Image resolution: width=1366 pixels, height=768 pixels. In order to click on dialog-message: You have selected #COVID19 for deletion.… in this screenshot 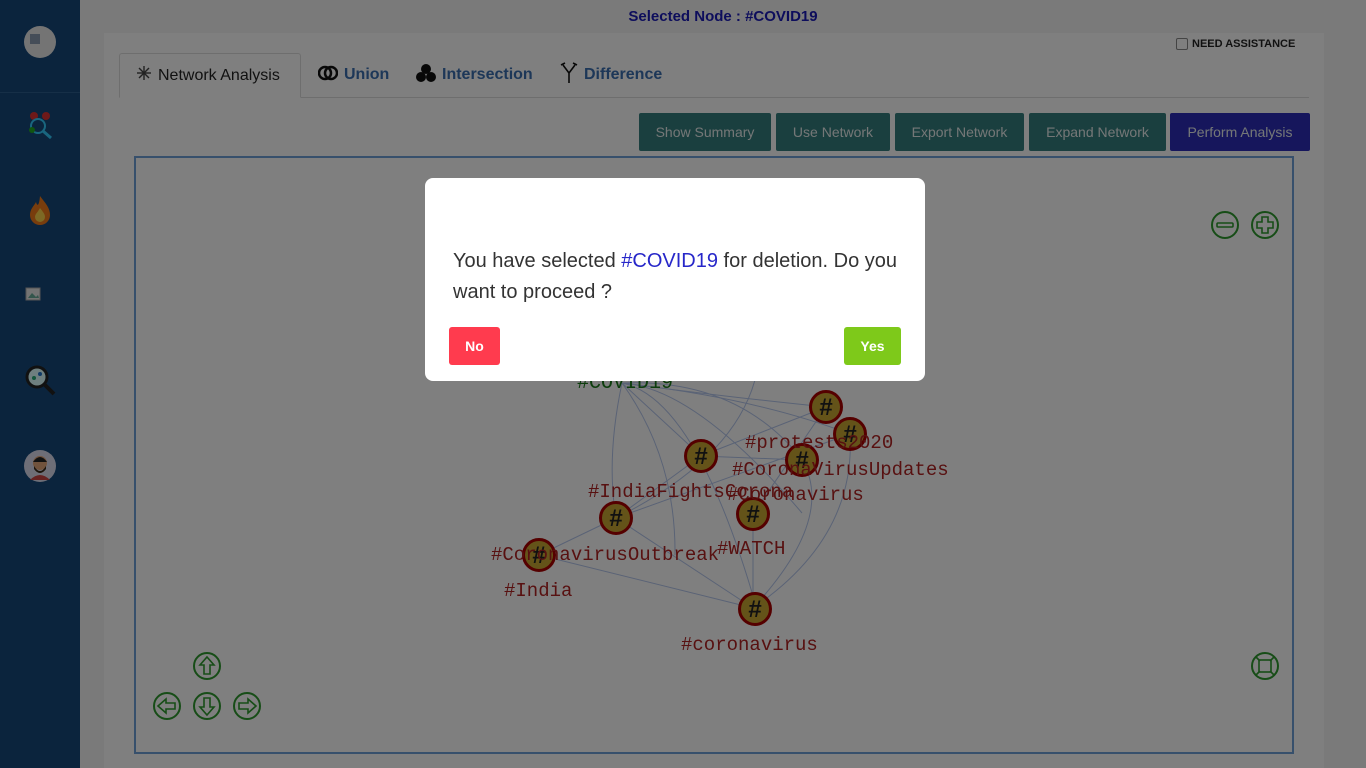, I will do `click(678, 277)`.